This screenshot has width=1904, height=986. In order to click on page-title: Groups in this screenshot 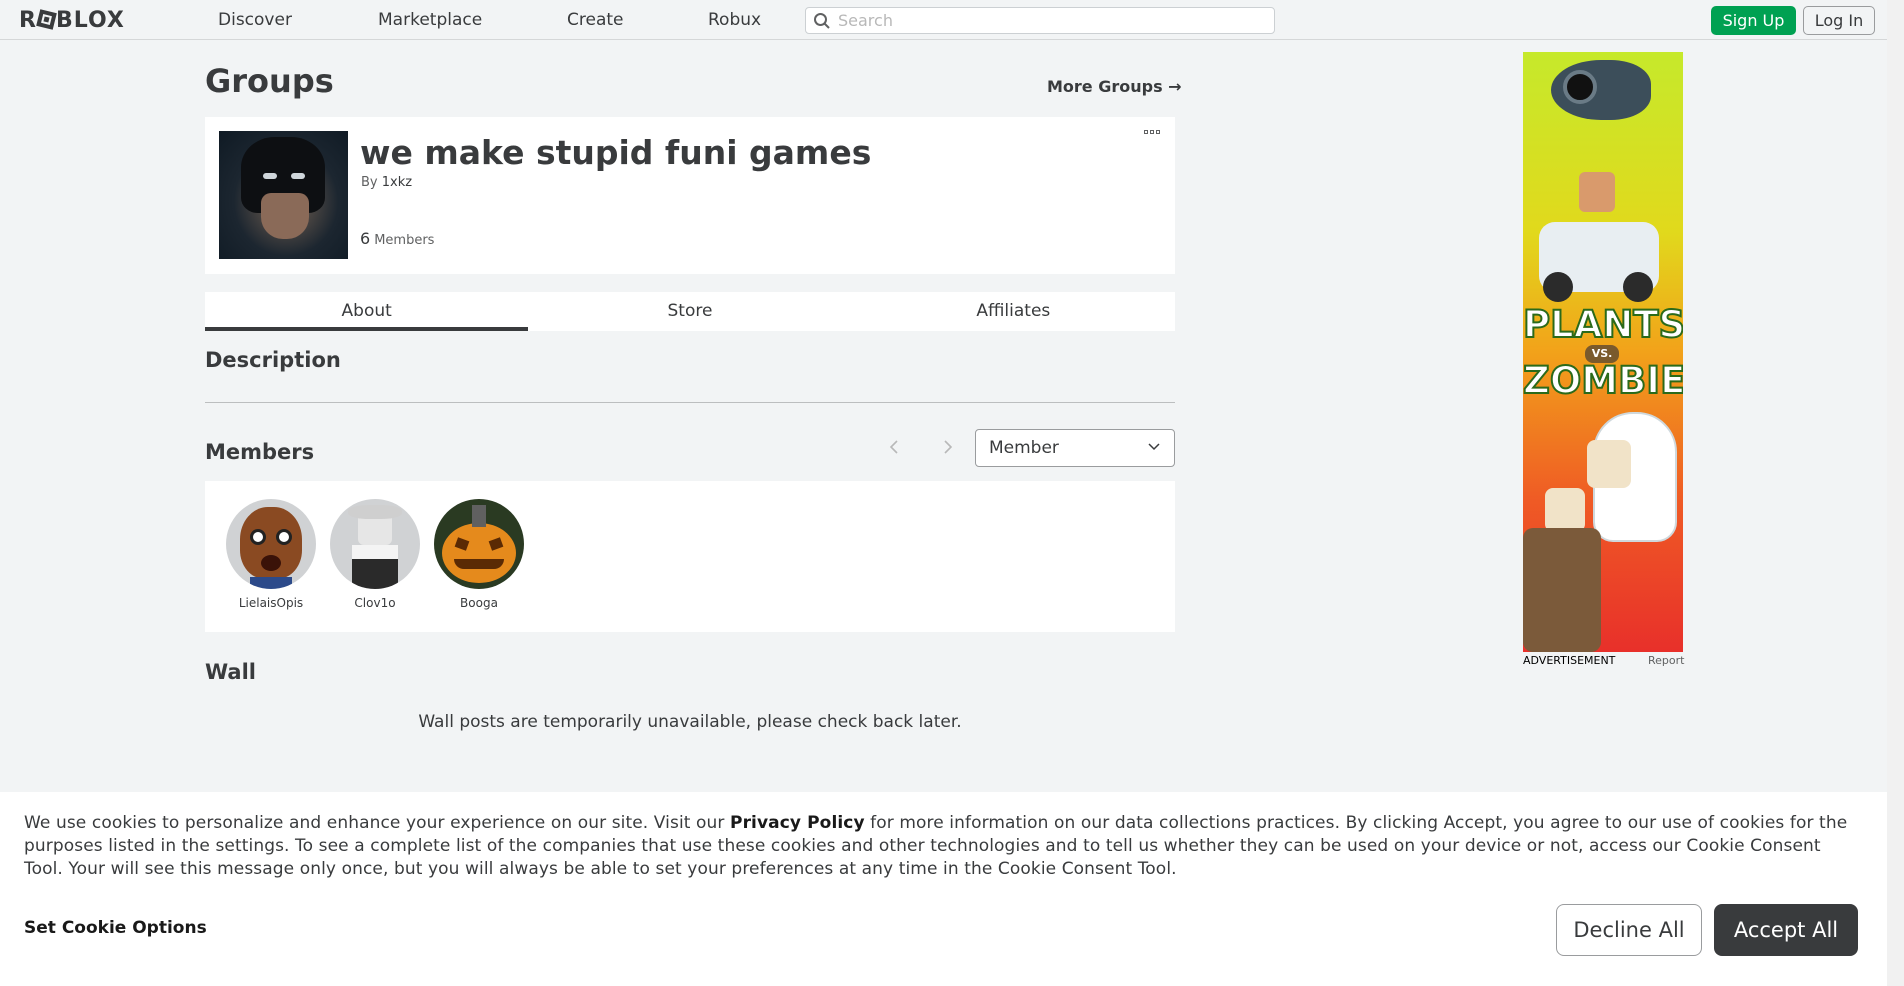, I will do `click(269, 81)`.